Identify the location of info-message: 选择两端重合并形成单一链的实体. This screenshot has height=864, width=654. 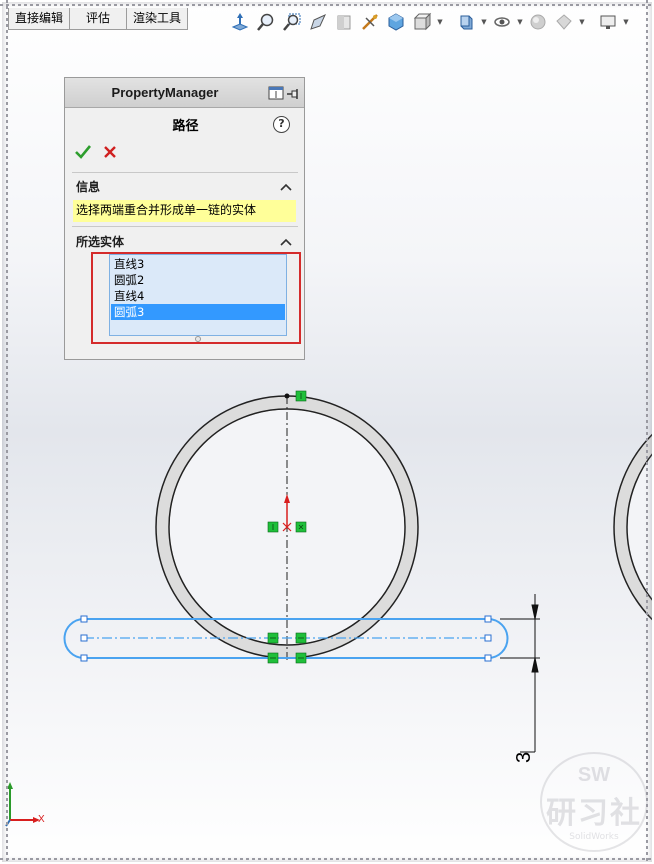
(184, 211).